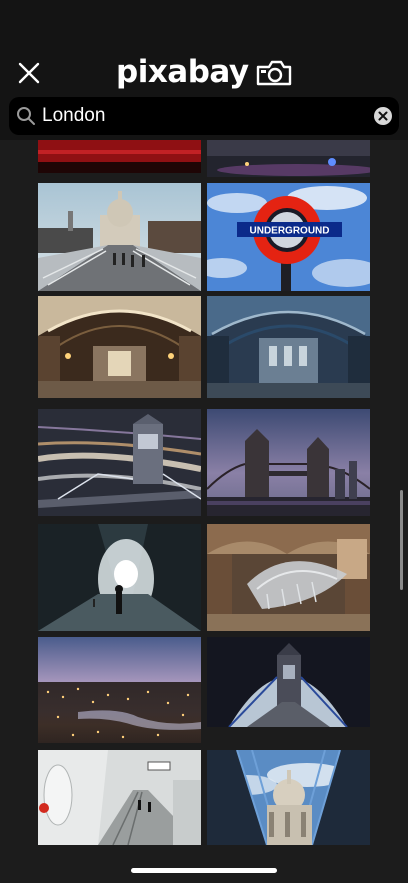 This screenshot has height=883, width=408. What do you see at coordinates (182, 71) in the screenshot?
I see `brand-name: pixabay` at bounding box center [182, 71].